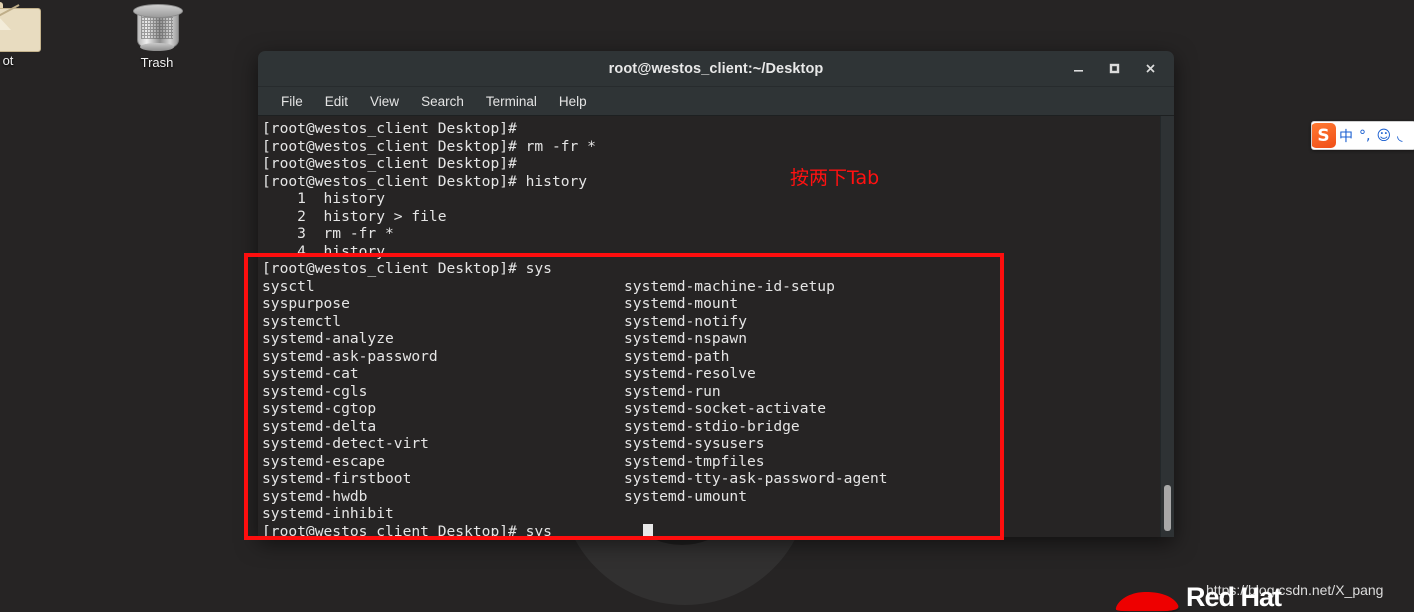  What do you see at coordinates (288, 286) in the screenshot?
I see `completion-item: sysctl` at bounding box center [288, 286].